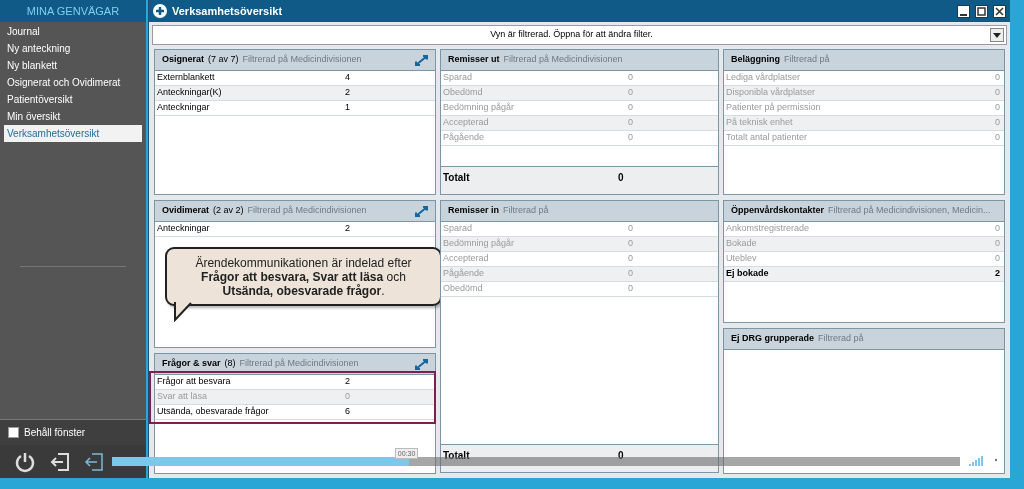  I want to click on panel-count: (8), so click(230, 364).